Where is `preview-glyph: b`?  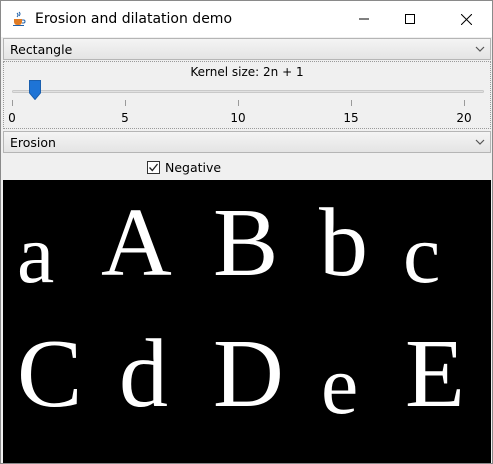 preview-glyph: b is located at coordinates (343, 243).